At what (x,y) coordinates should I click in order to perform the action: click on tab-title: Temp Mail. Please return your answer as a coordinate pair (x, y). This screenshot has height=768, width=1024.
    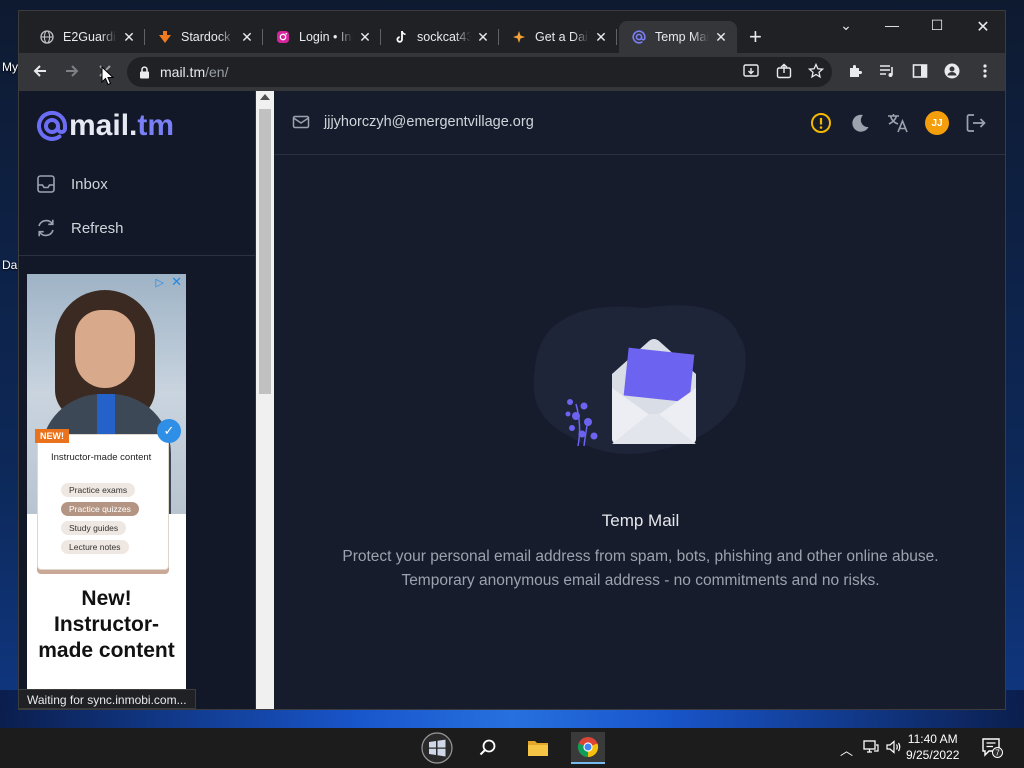
    Looking at the image, I should click on (682, 37).